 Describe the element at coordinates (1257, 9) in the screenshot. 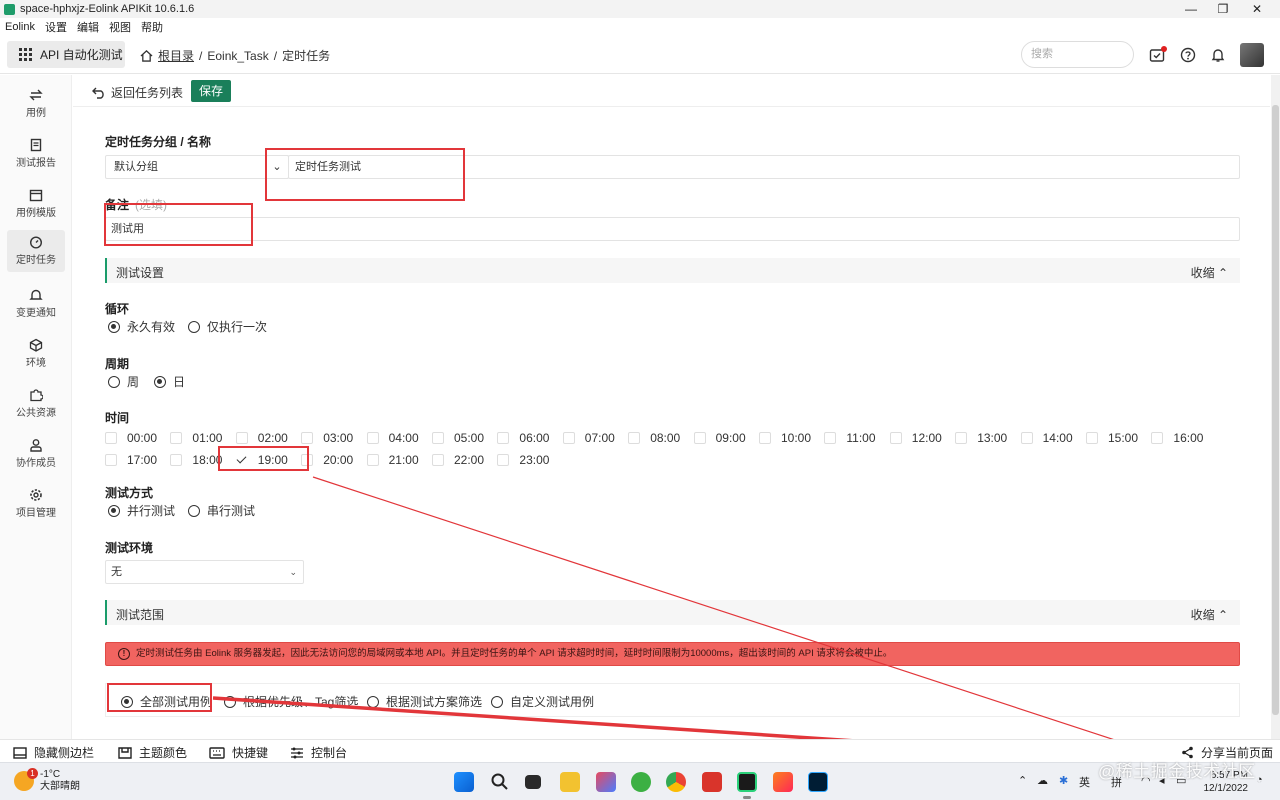

I see `close-button: ✕` at that location.